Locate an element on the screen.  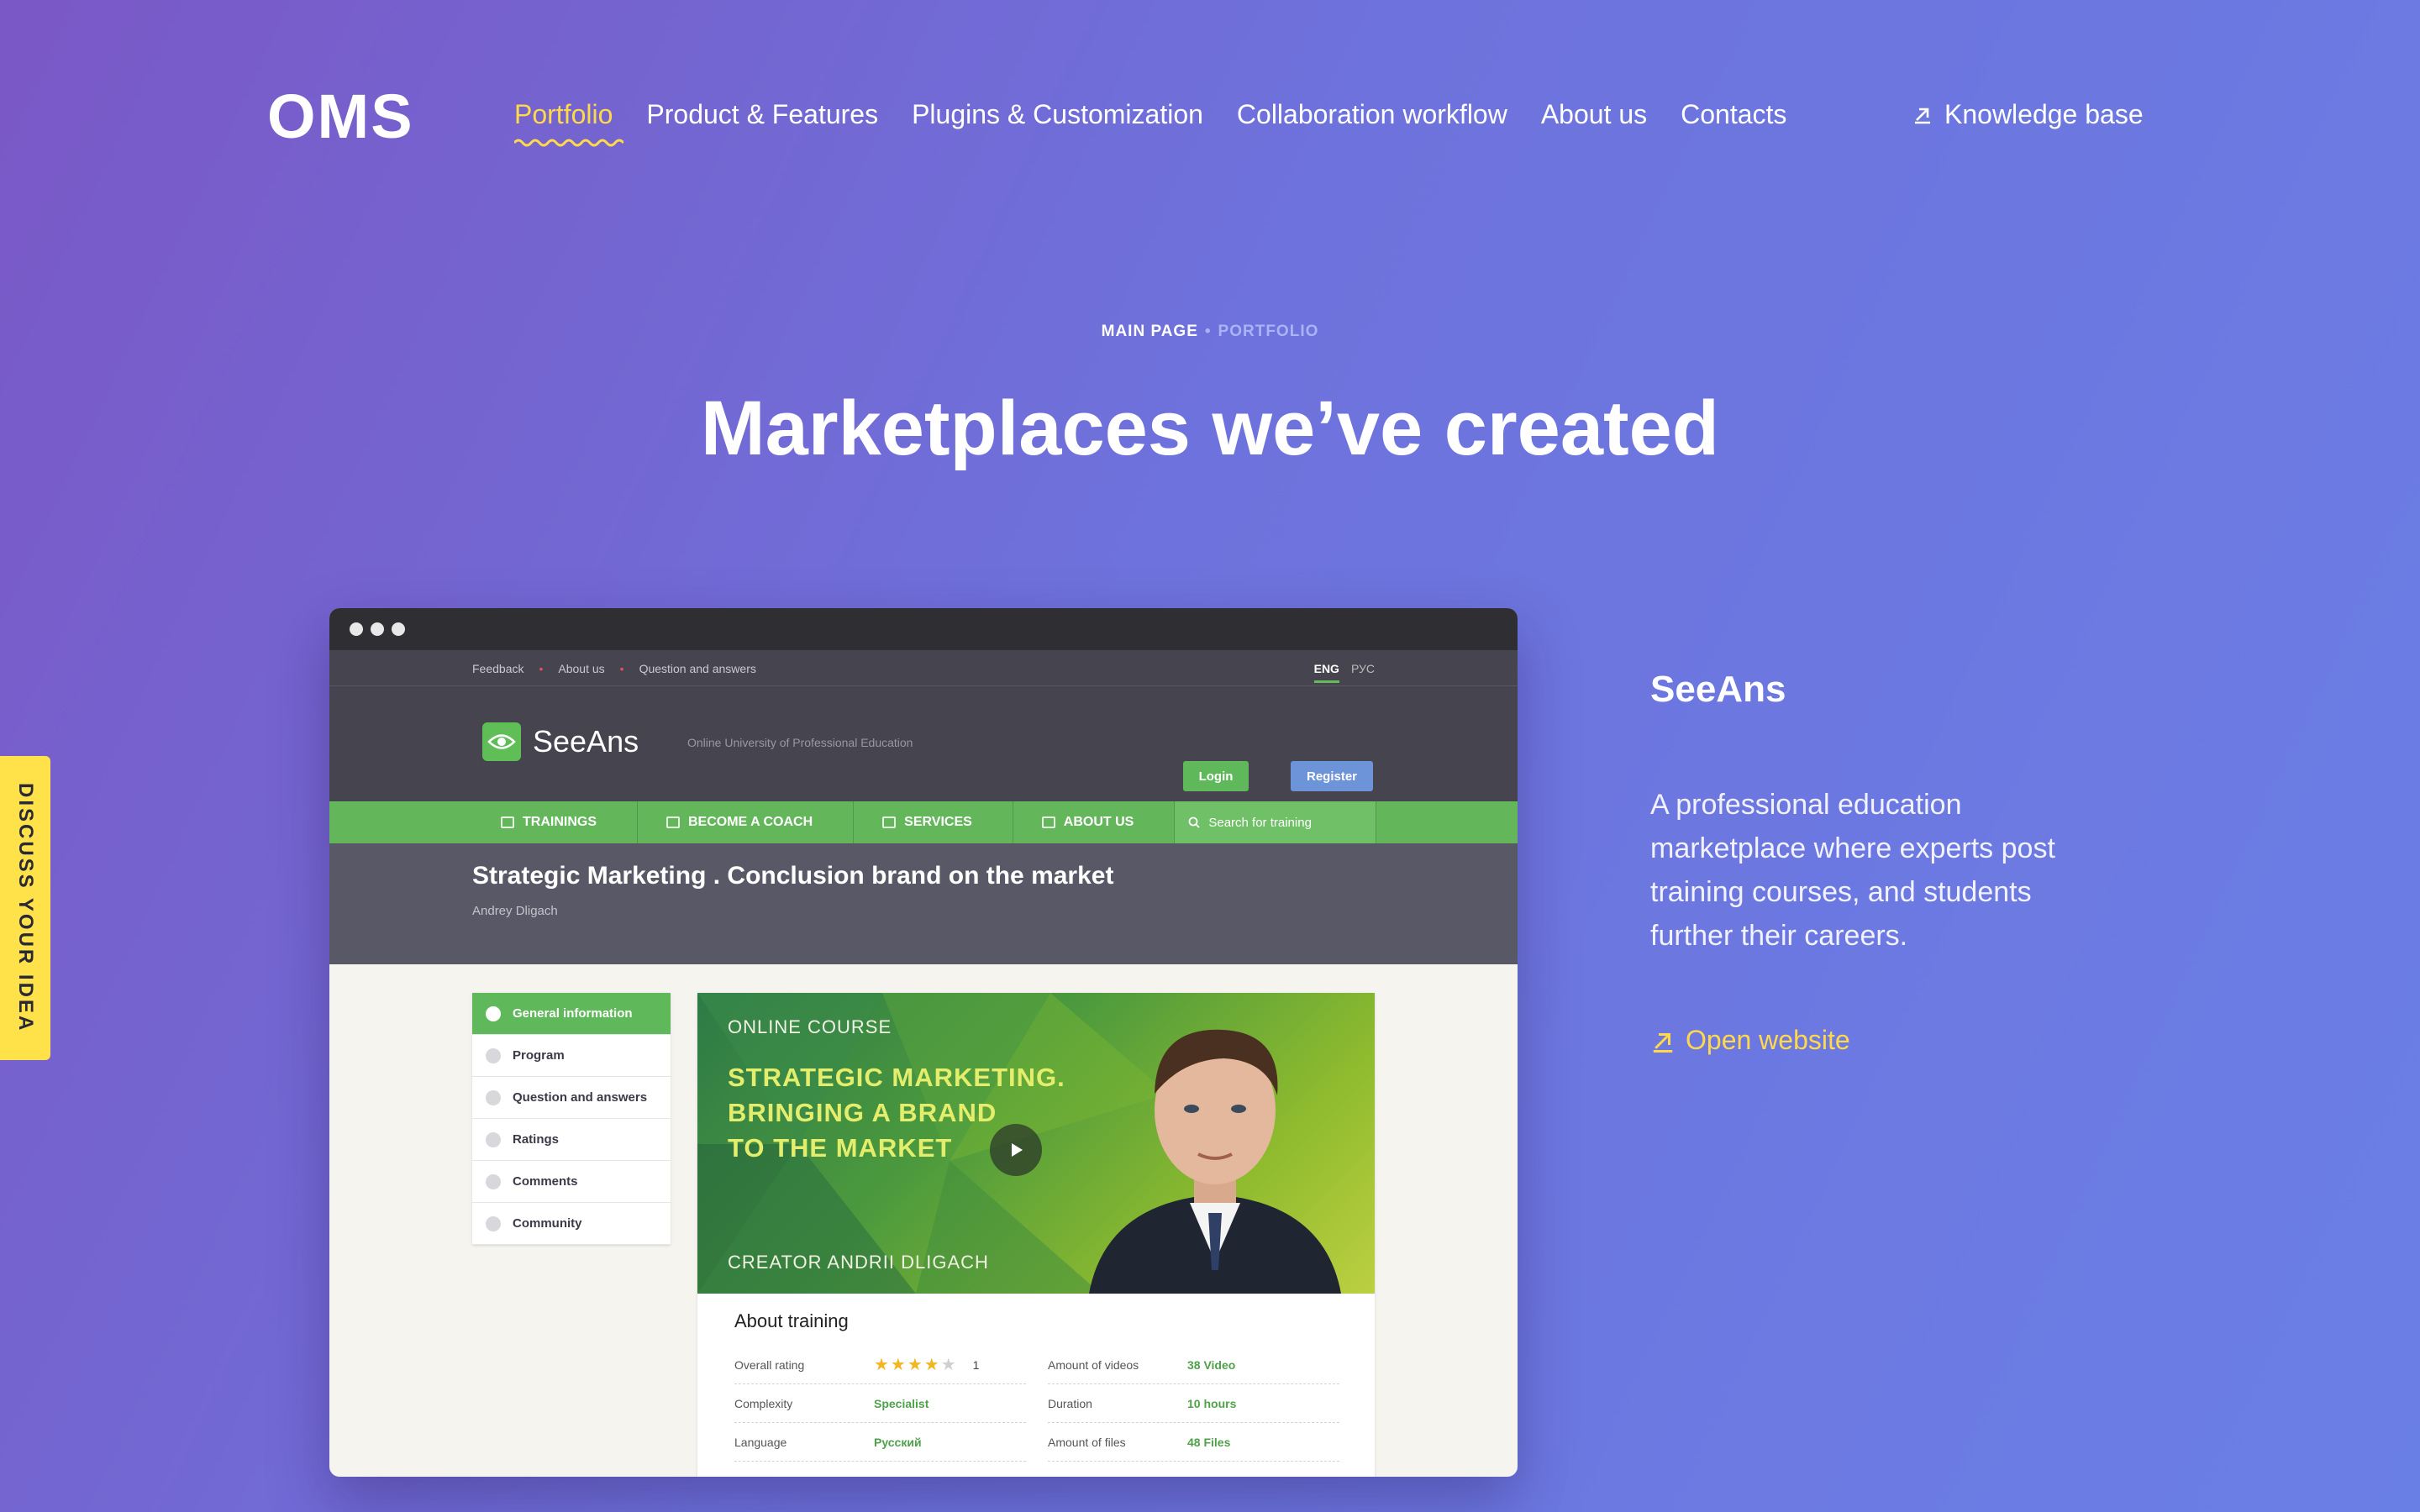
about-key: Duration is located at coordinates (1070, 1403).